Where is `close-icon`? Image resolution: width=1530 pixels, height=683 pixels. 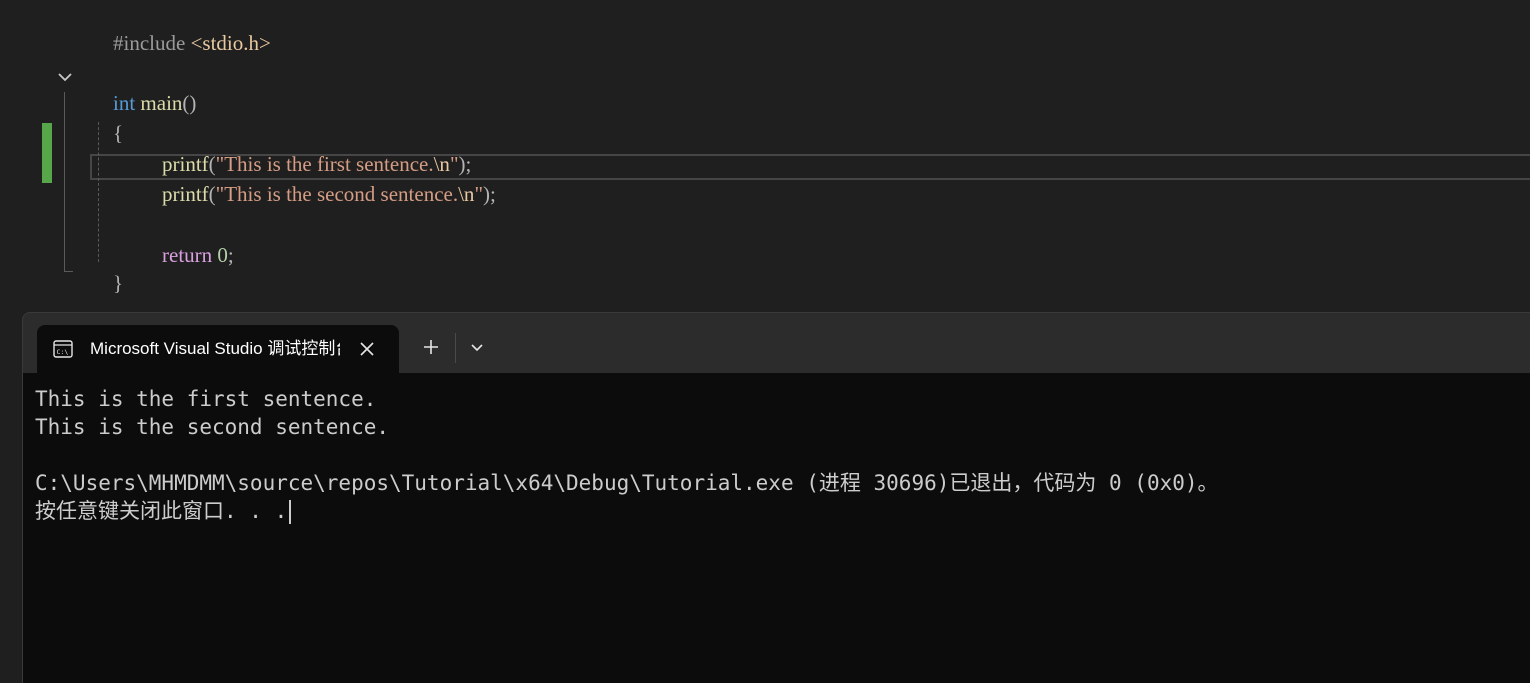 close-icon is located at coordinates (367, 349).